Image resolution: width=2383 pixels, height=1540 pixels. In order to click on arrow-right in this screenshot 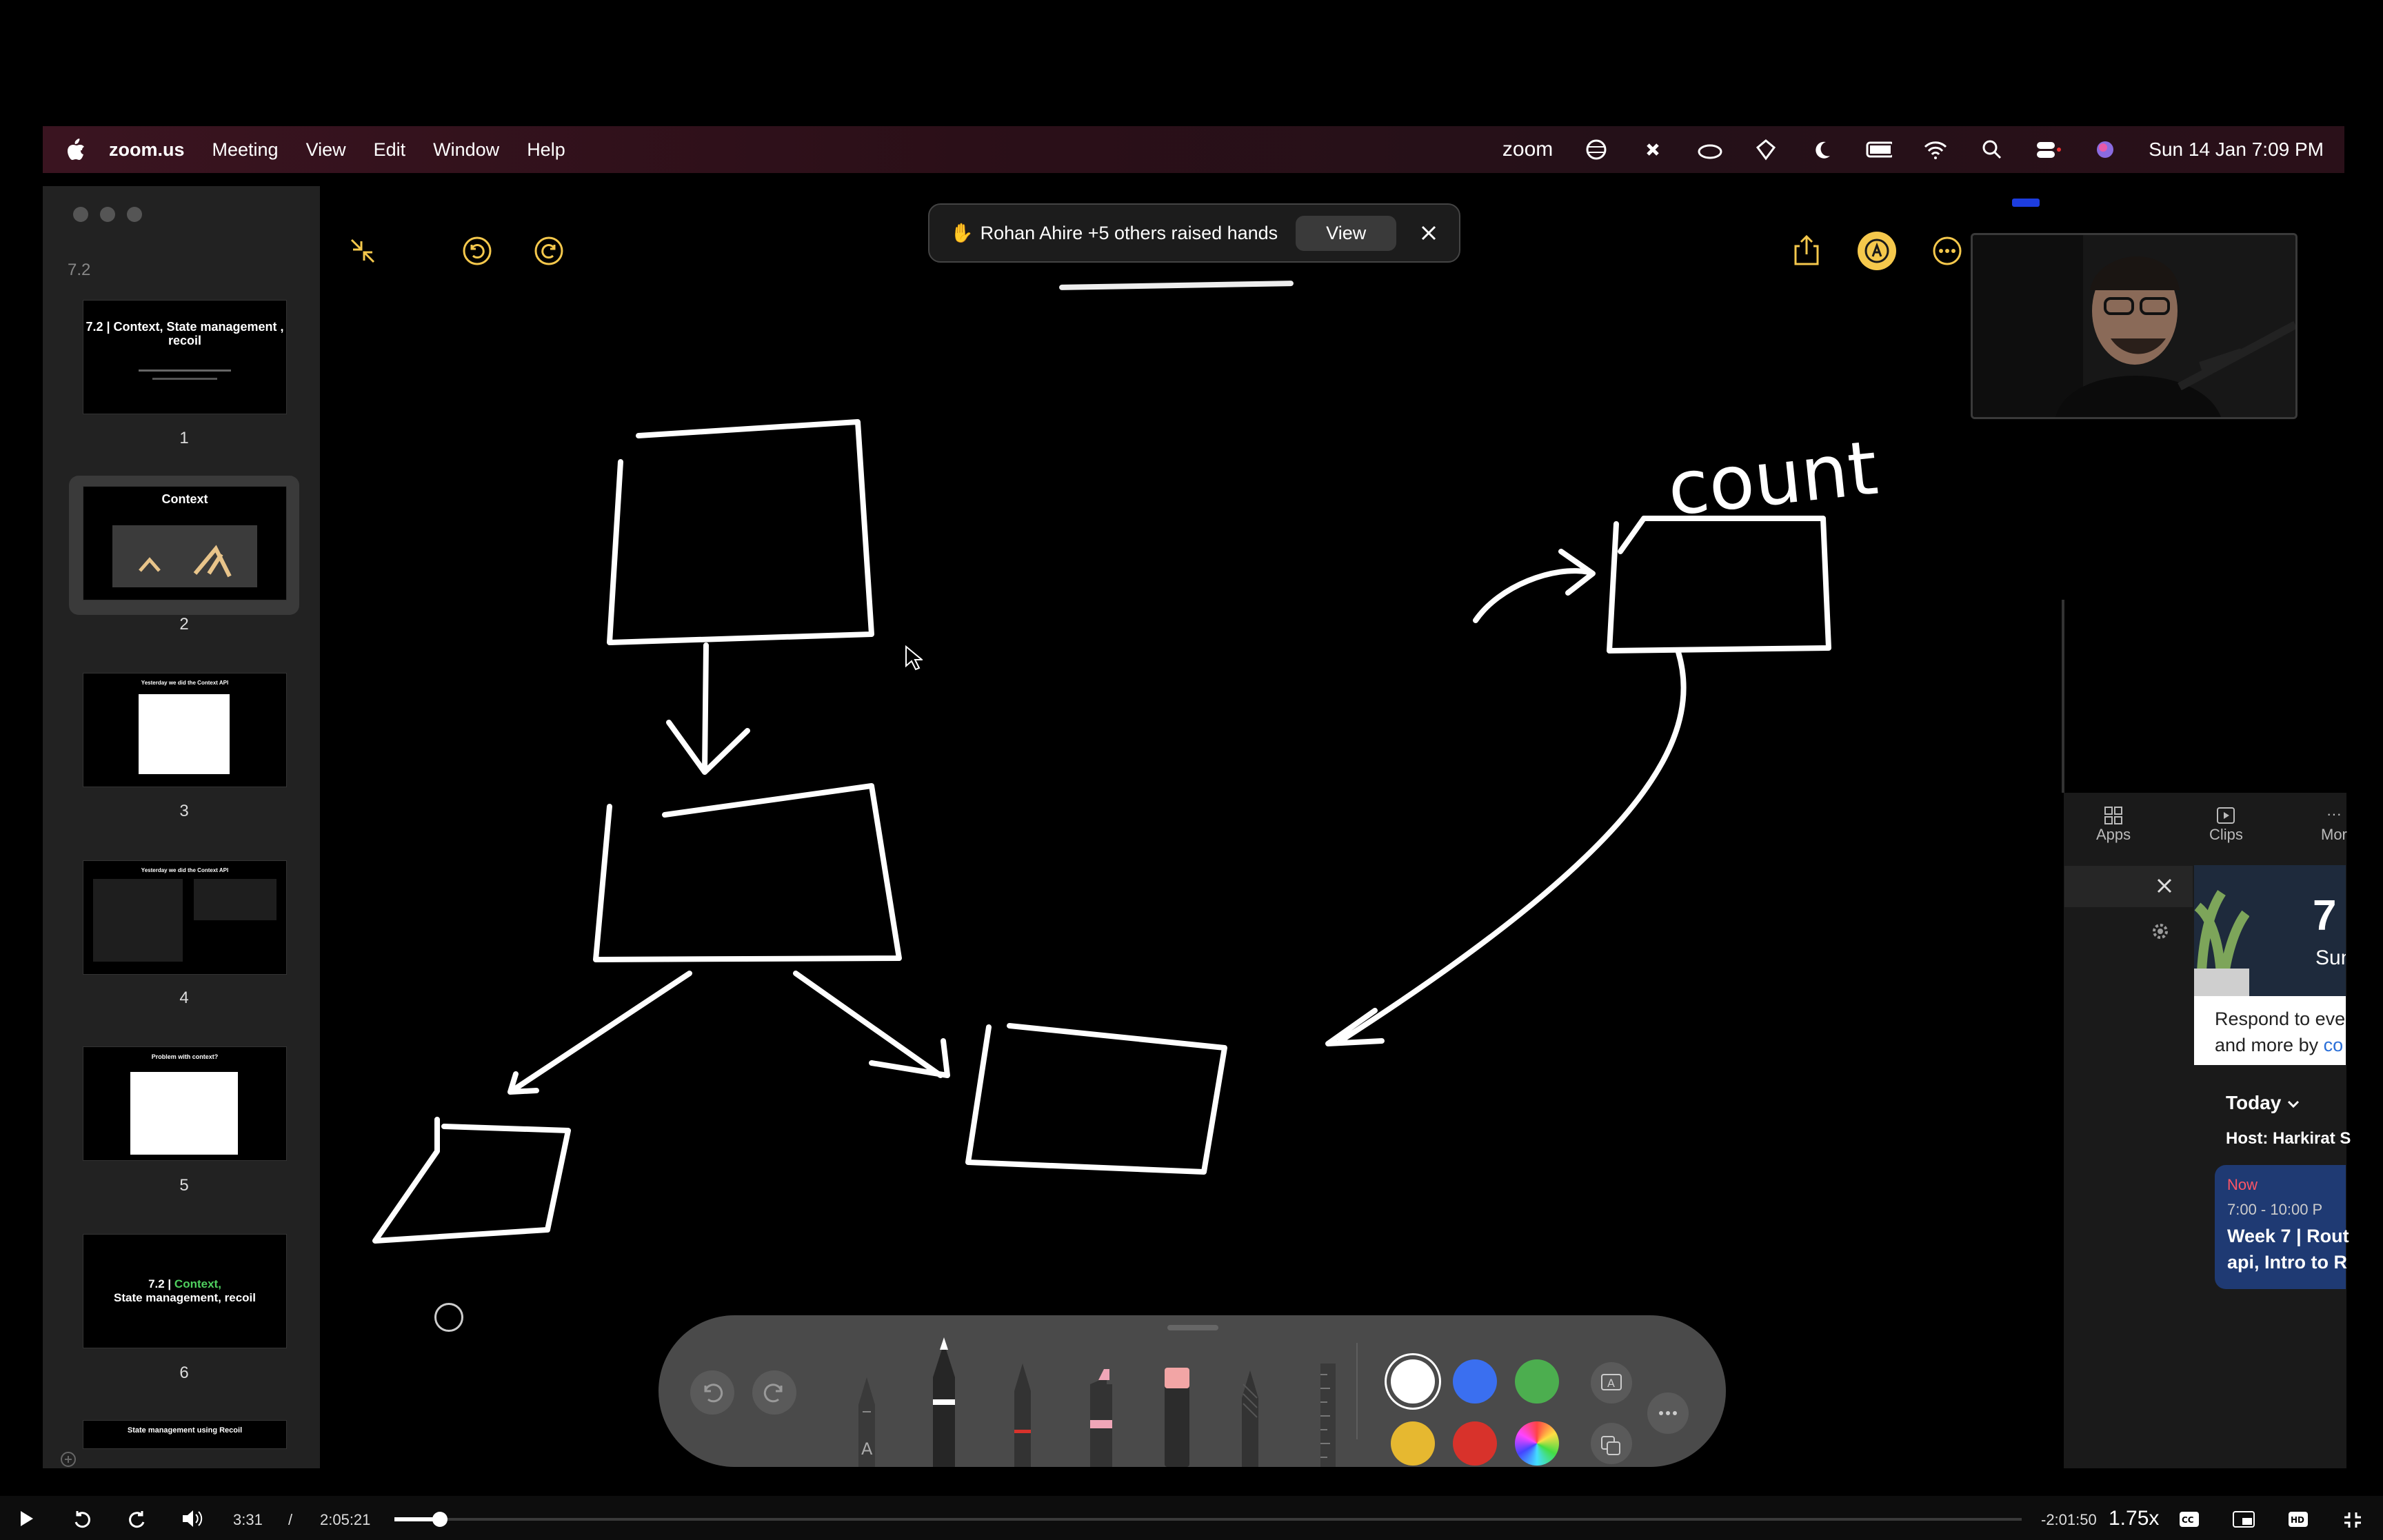, I will do `click(871, 1024)`.